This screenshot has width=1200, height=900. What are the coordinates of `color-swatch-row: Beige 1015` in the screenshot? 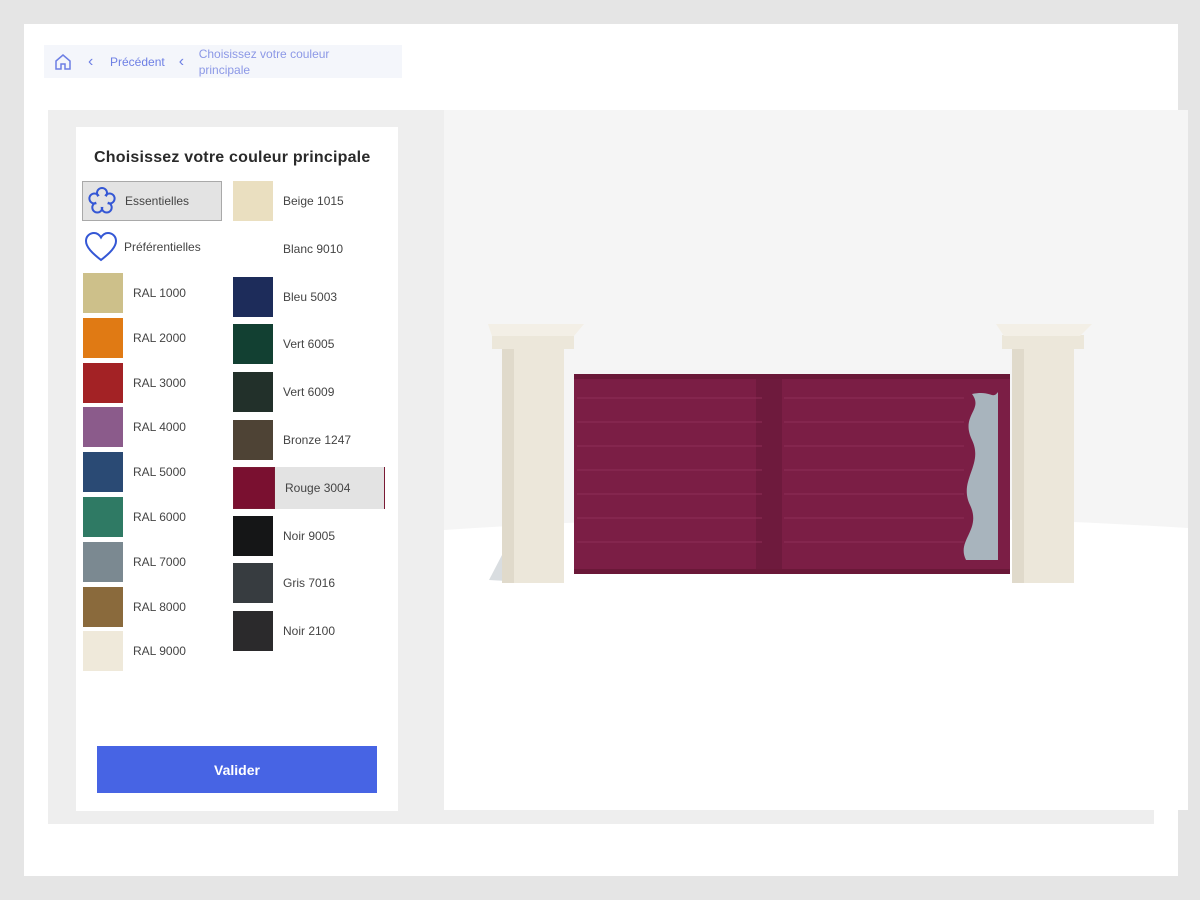 It's located at (309, 201).